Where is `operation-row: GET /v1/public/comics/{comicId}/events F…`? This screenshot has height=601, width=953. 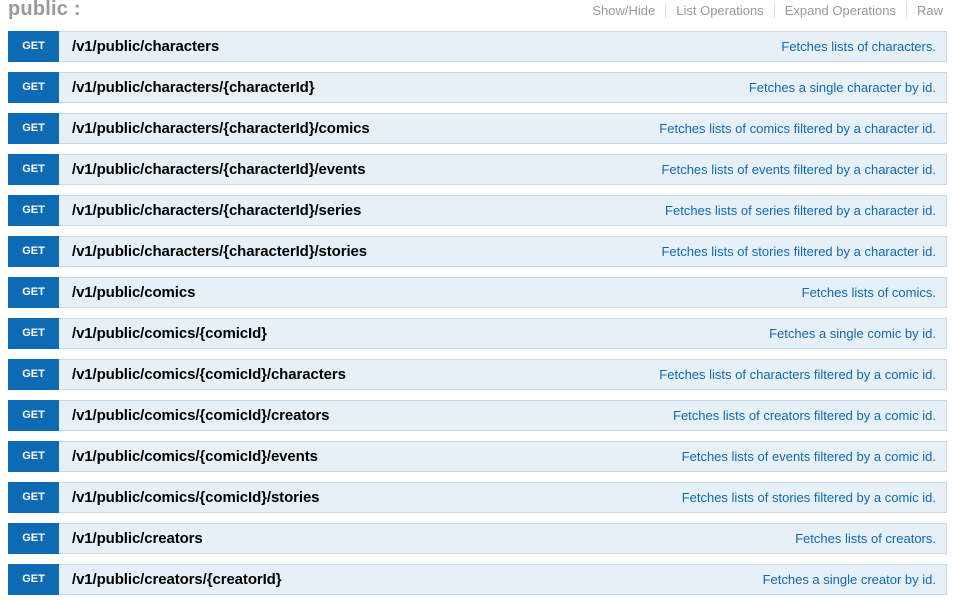 operation-row: GET /v1/public/comics/{comicId}/events F… is located at coordinates (477, 456).